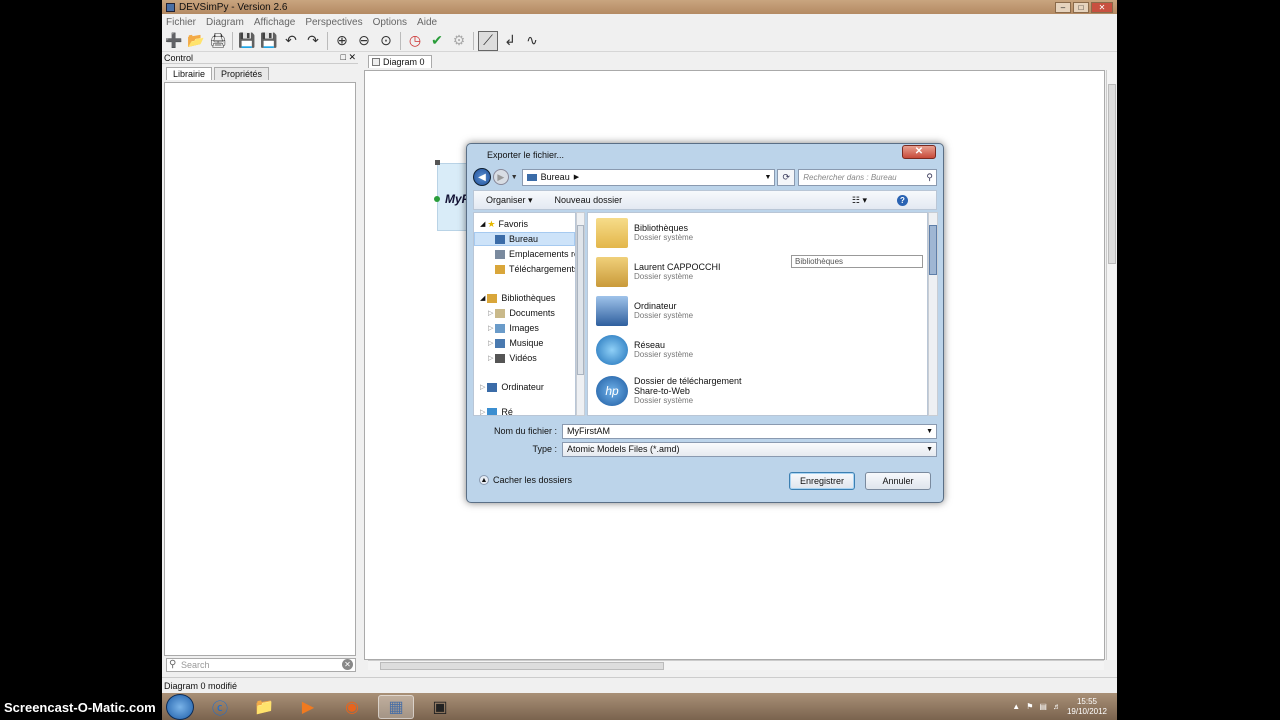 This screenshot has width=1280, height=720. Describe the element at coordinates (786, 177) in the screenshot. I see `refresh-icon: ⟳` at that location.